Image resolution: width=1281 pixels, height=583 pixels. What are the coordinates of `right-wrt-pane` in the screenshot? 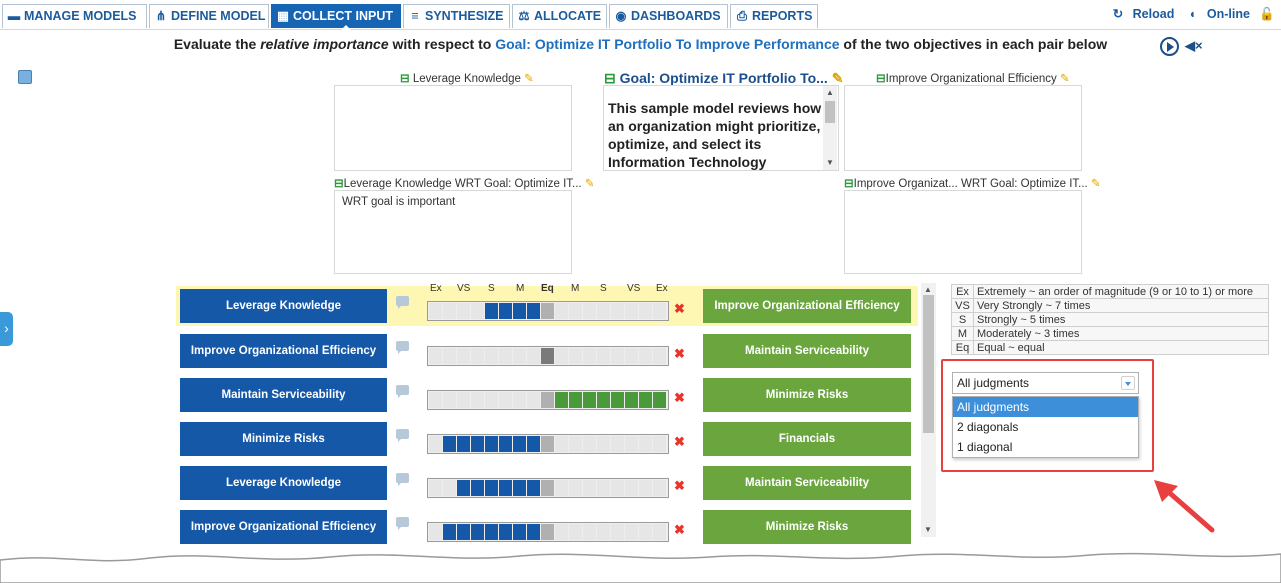 It's located at (963, 232).